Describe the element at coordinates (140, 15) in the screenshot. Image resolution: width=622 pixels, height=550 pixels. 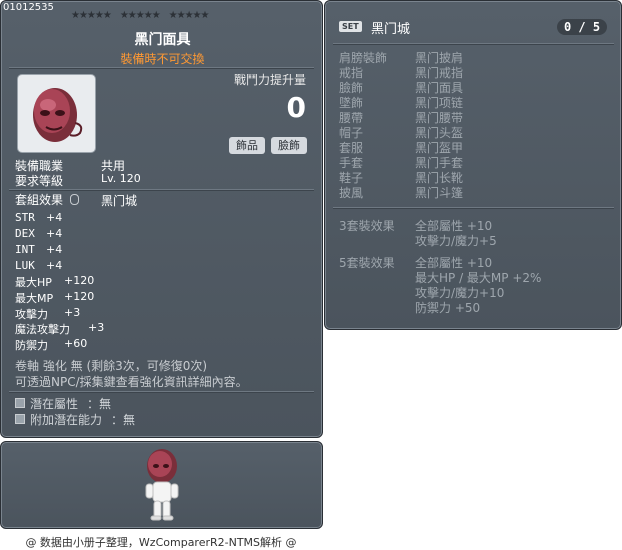
I see `star-force-stars: ★★★★★ ★★★★★ ★★★★★` at that location.